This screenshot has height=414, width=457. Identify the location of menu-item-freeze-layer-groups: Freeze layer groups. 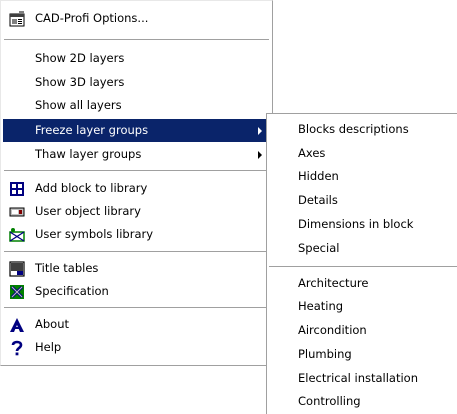
(136, 130).